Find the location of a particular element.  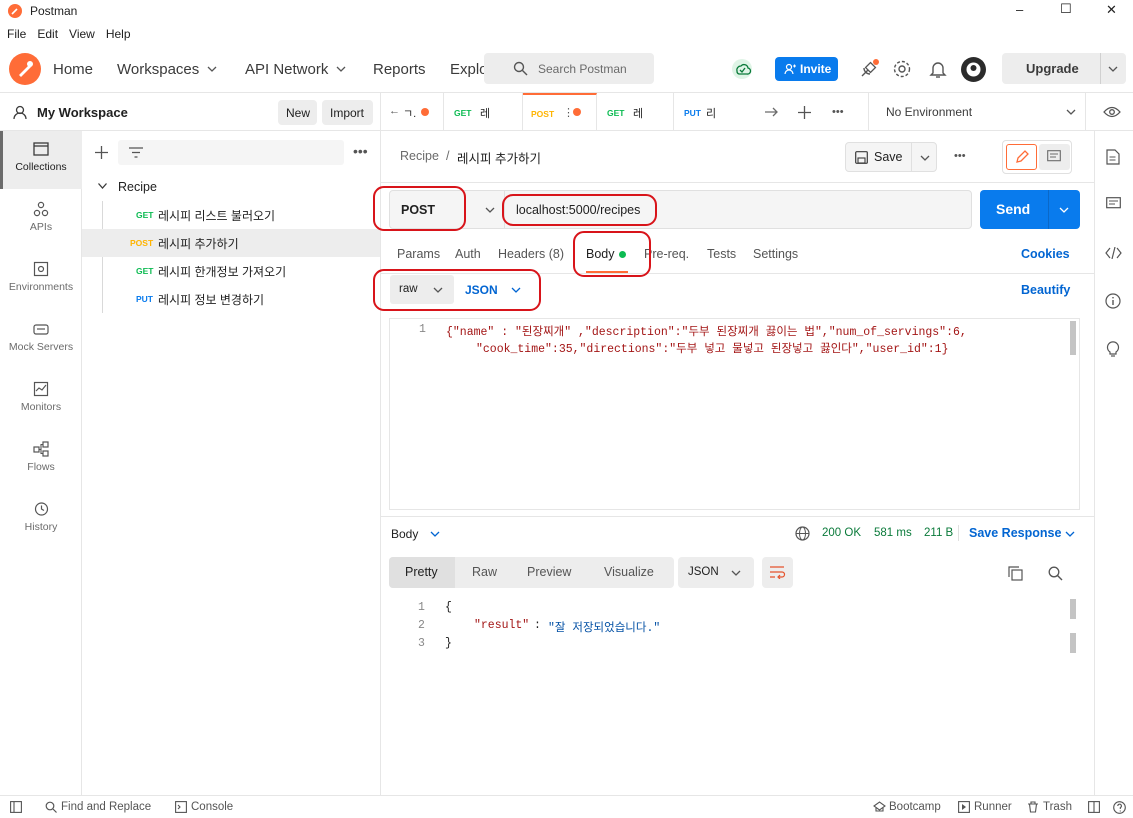

menu-file: File is located at coordinates (15, 31).